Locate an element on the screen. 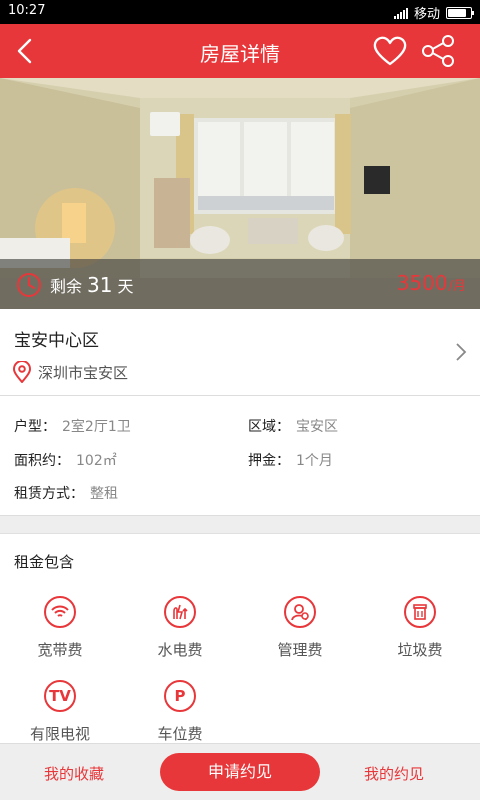  amenity-broadband: 宽带费 is located at coordinates (60, 628).